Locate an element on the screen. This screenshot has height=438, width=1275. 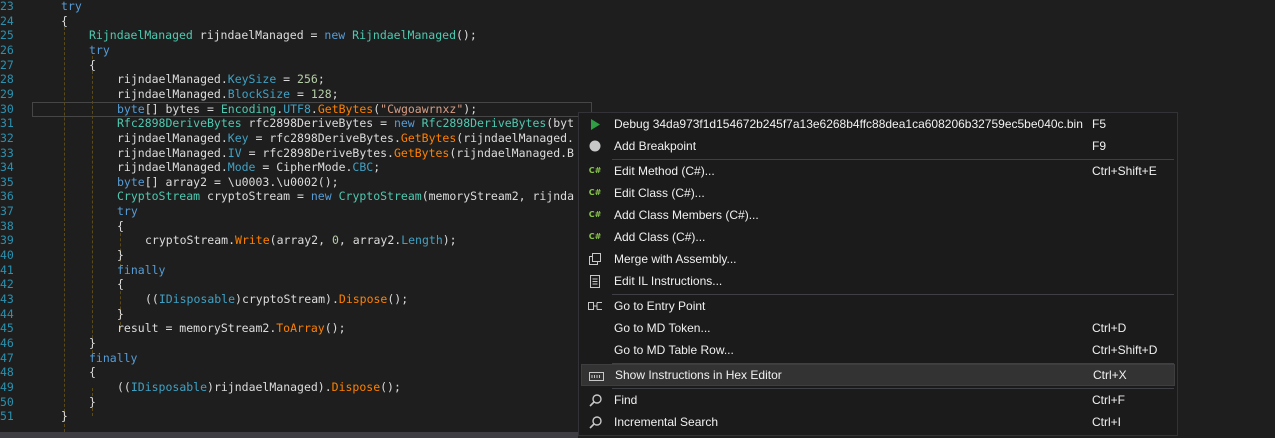
line-number: 33 is located at coordinates (7, 152).